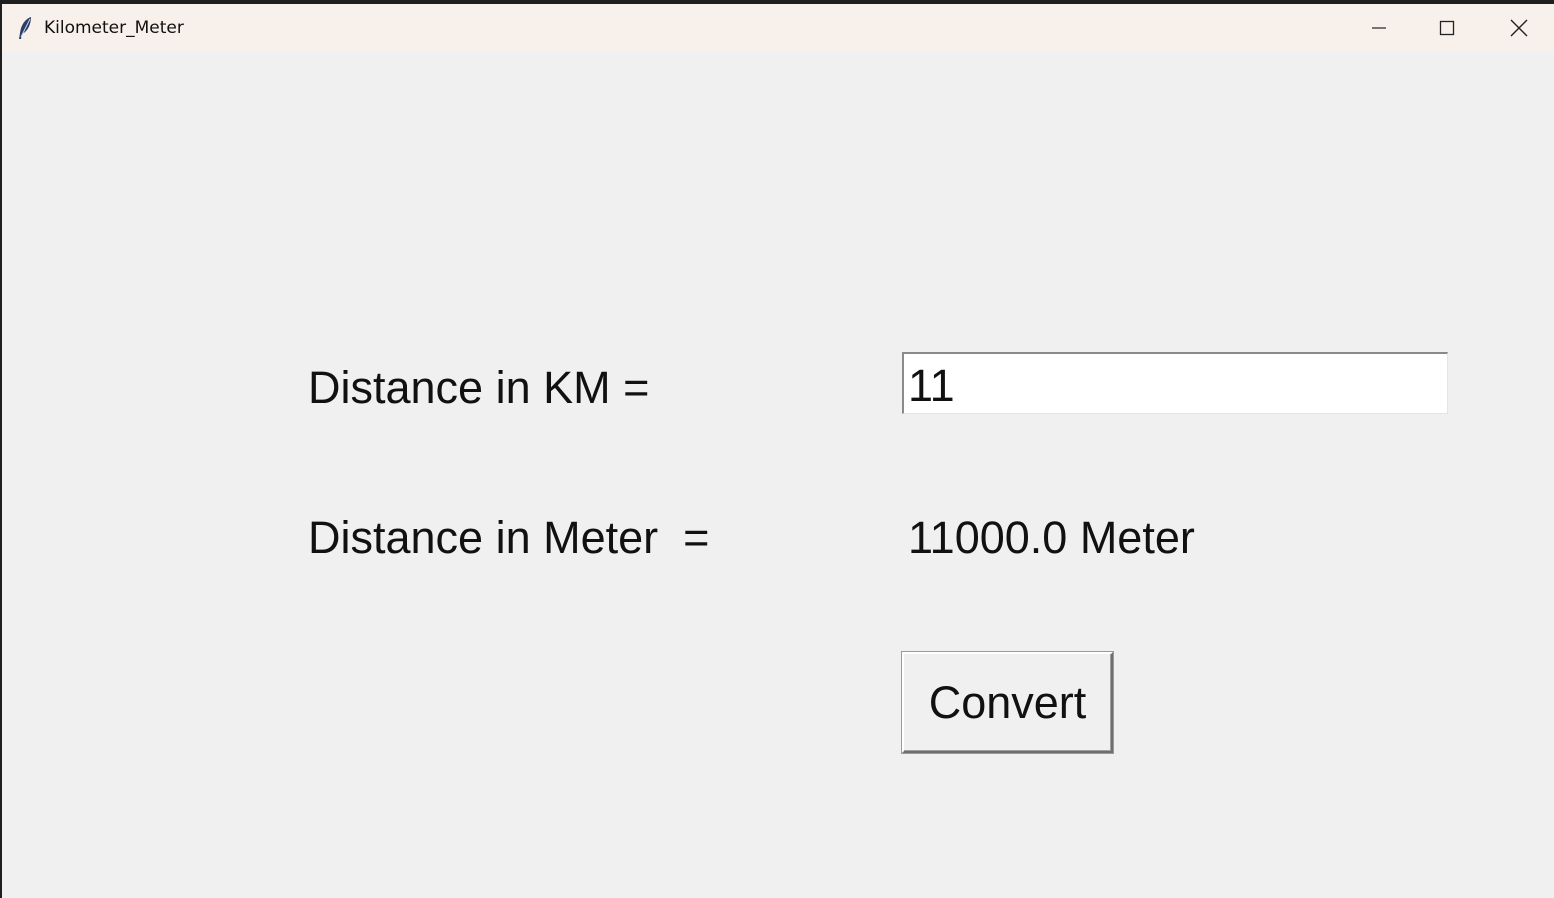 The height and width of the screenshot is (898, 1554). What do you see at coordinates (778, 28) in the screenshot?
I see `title-bar: Kilometer_Meter` at bounding box center [778, 28].